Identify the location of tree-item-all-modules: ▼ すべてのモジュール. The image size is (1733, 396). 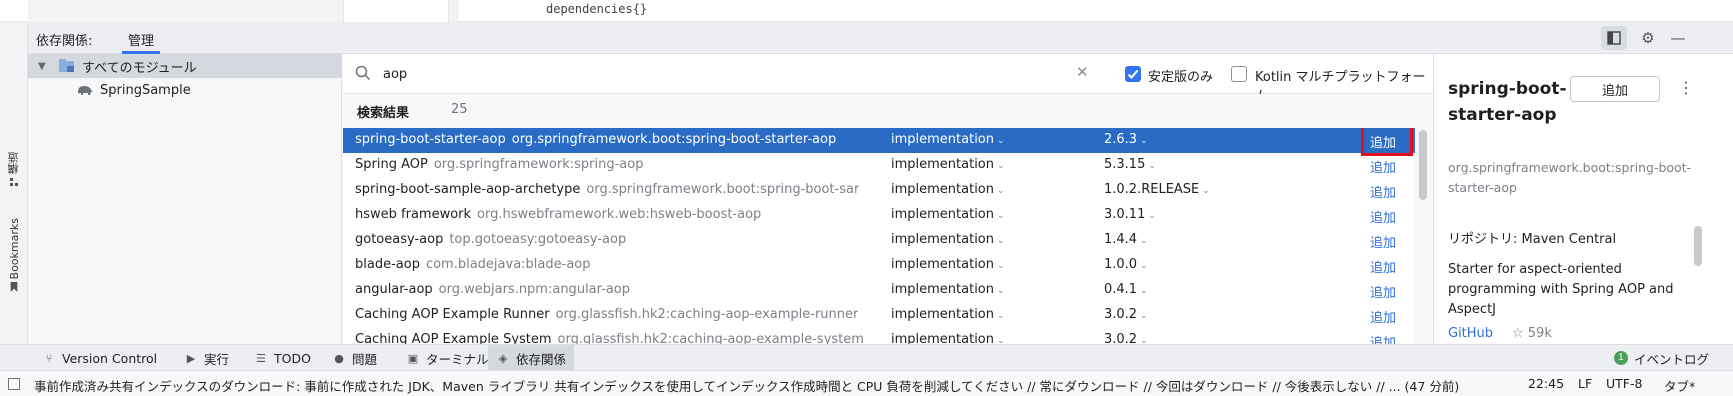
(185, 66).